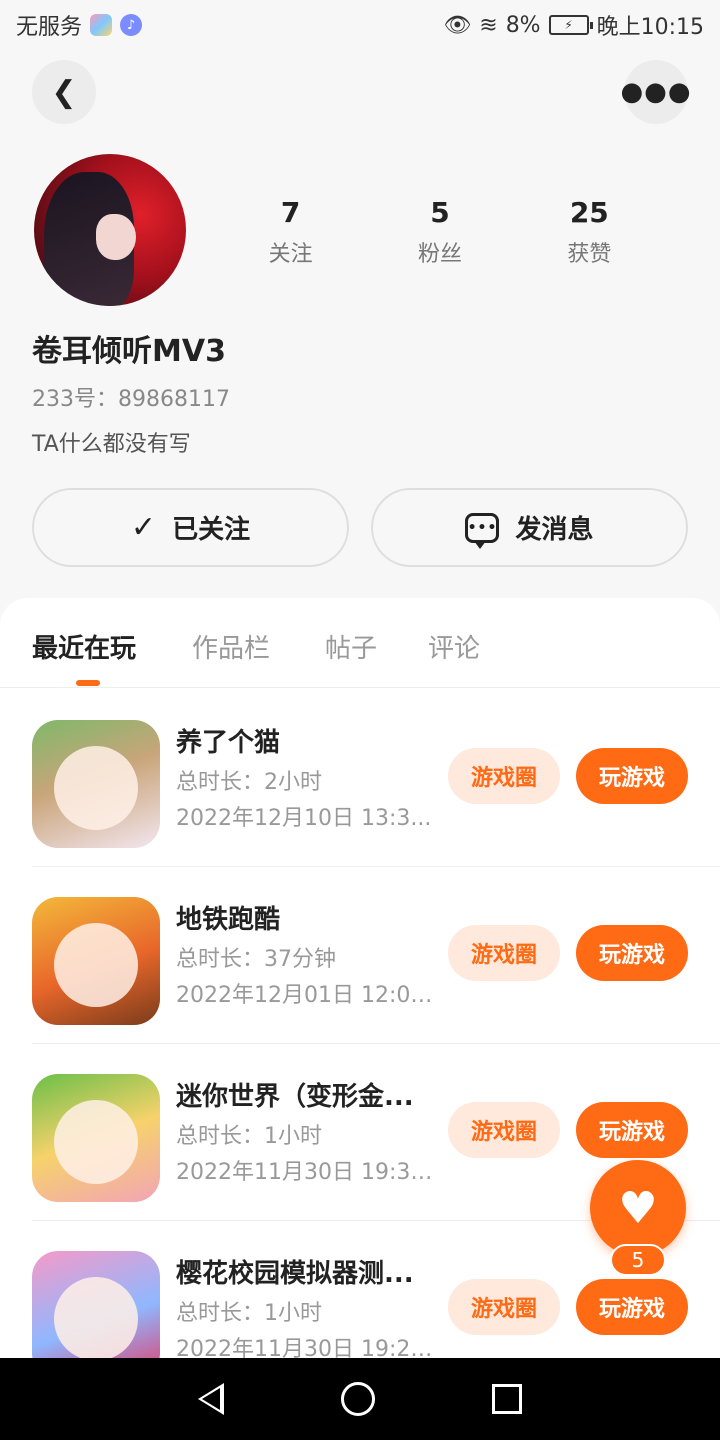  I want to click on send-message-button: ••• 发消息, so click(529, 527).